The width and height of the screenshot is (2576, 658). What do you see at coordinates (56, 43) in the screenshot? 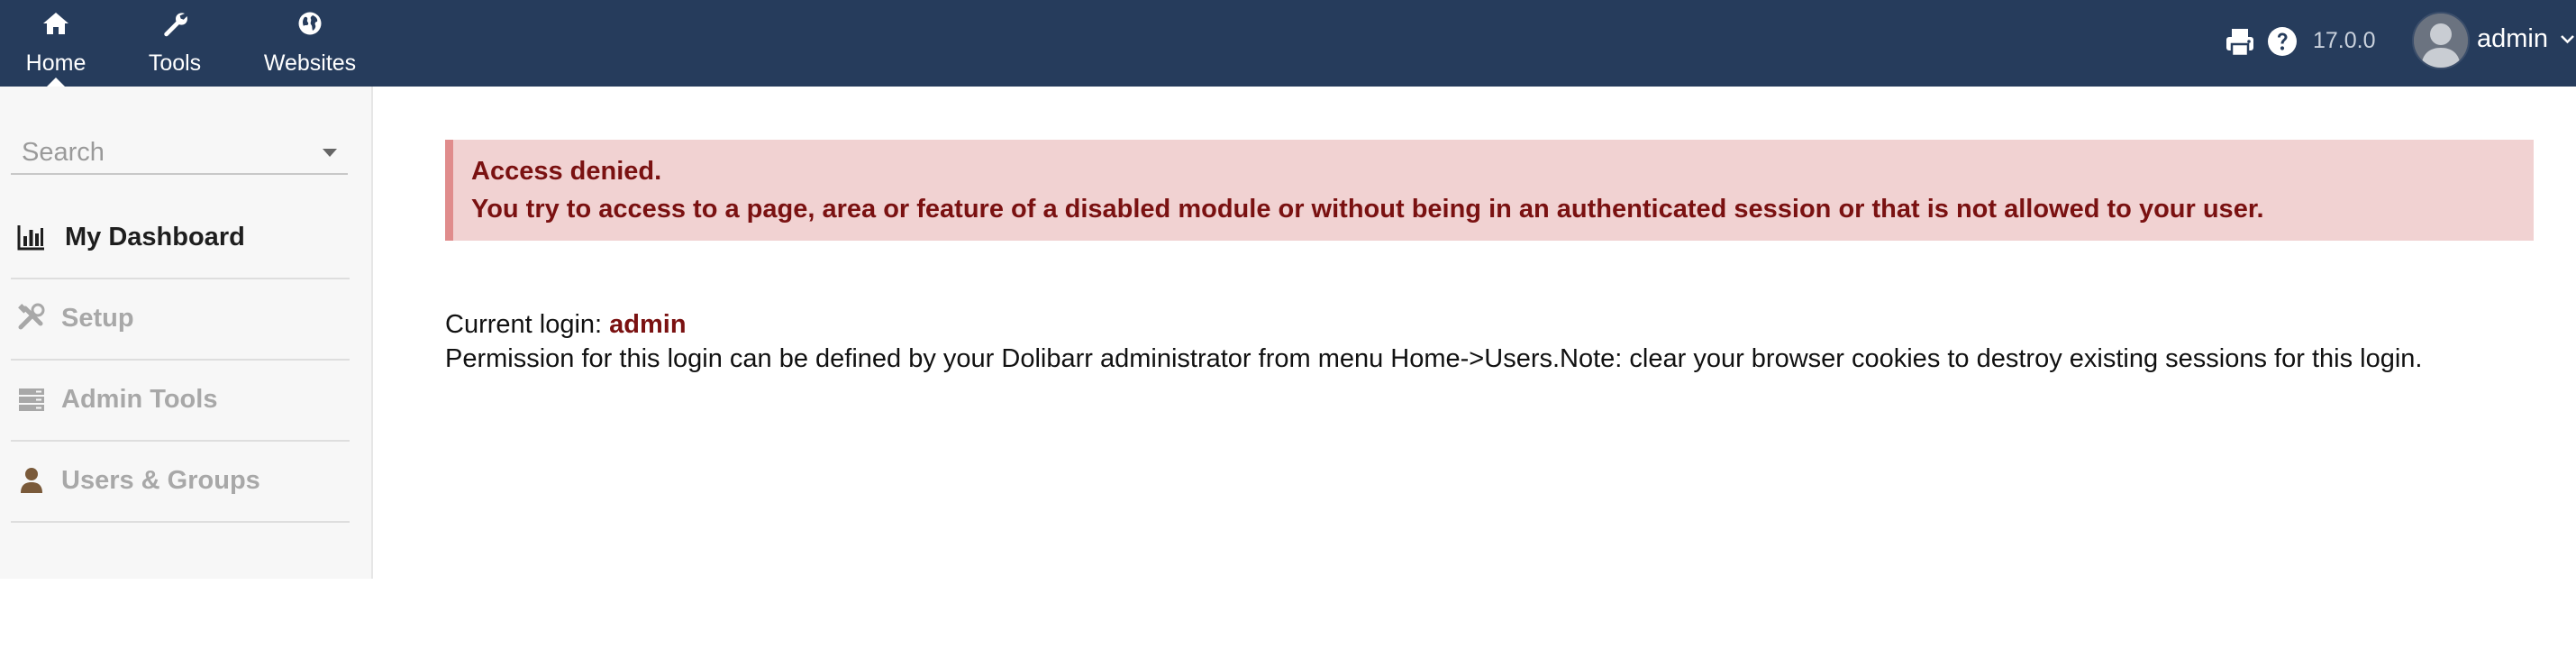
I see `topnav-home: Home` at bounding box center [56, 43].